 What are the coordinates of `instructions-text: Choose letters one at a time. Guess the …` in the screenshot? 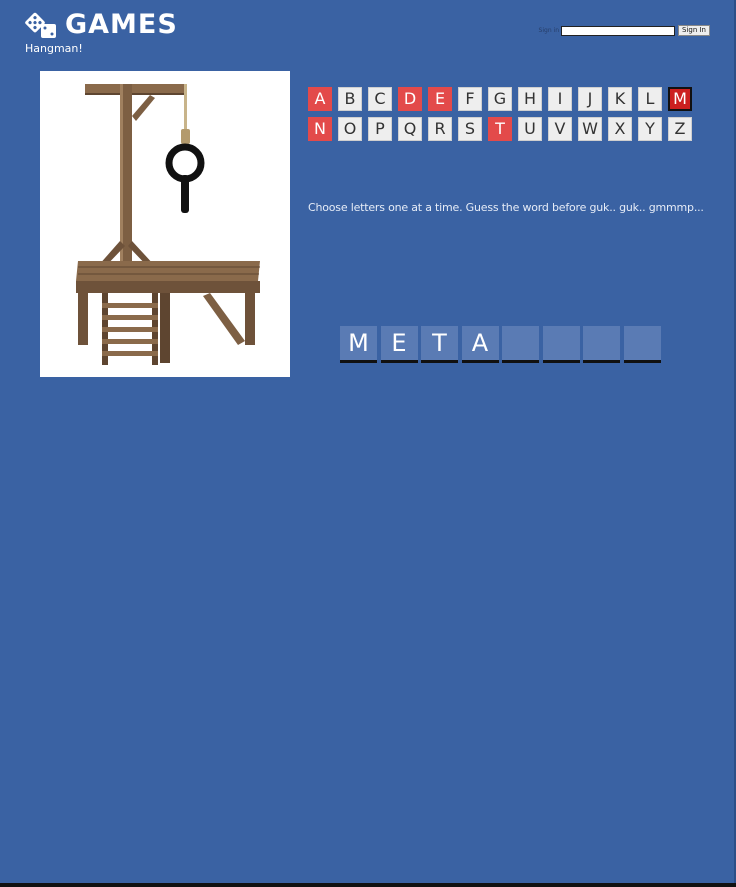 It's located at (506, 207).